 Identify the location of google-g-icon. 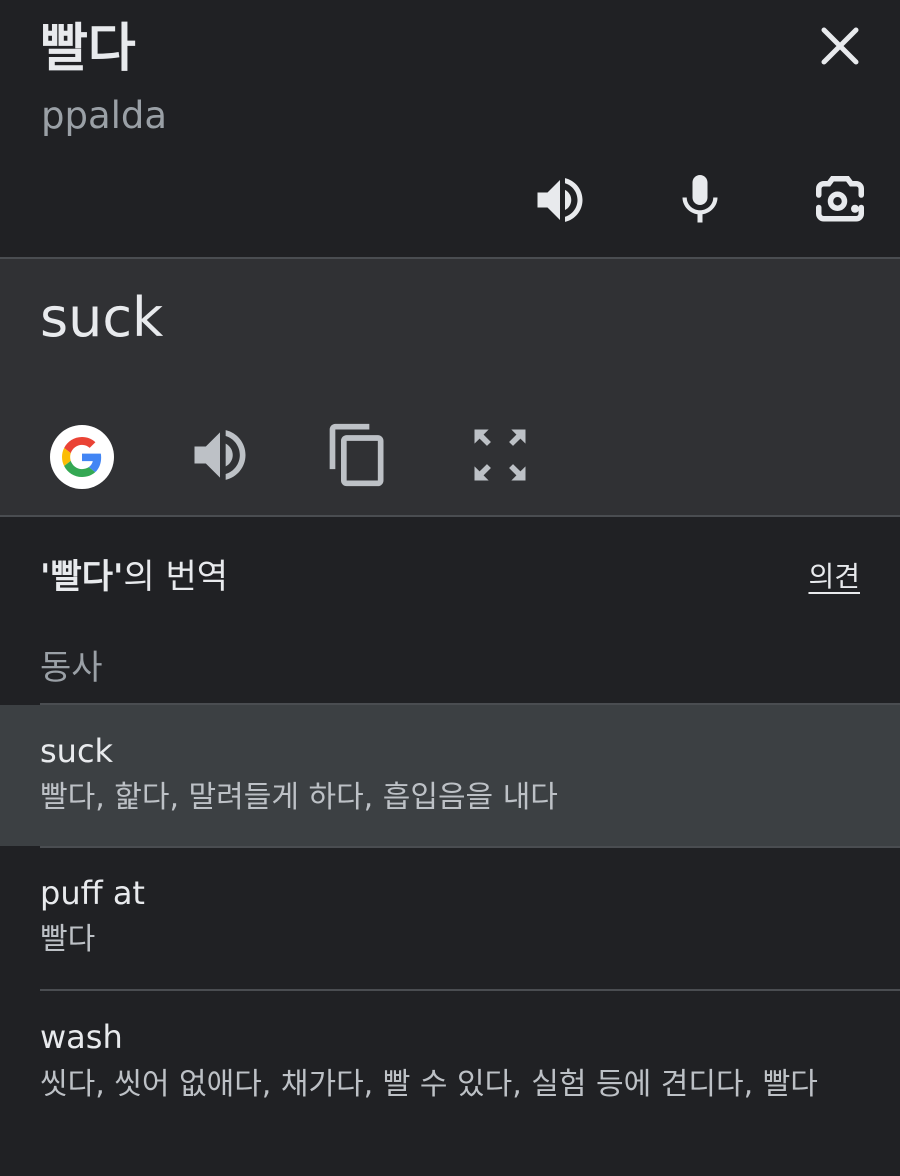
(82, 457).